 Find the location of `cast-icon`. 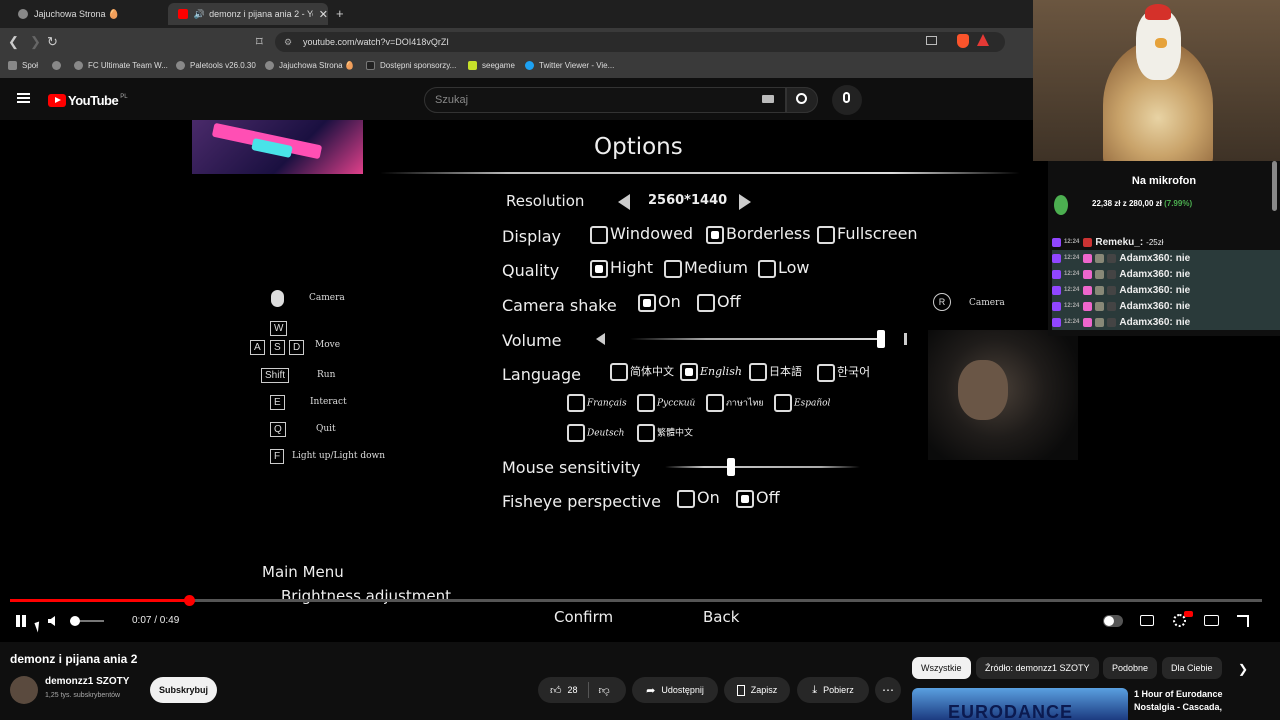

cast-icon is located at coordinates (931, 40).